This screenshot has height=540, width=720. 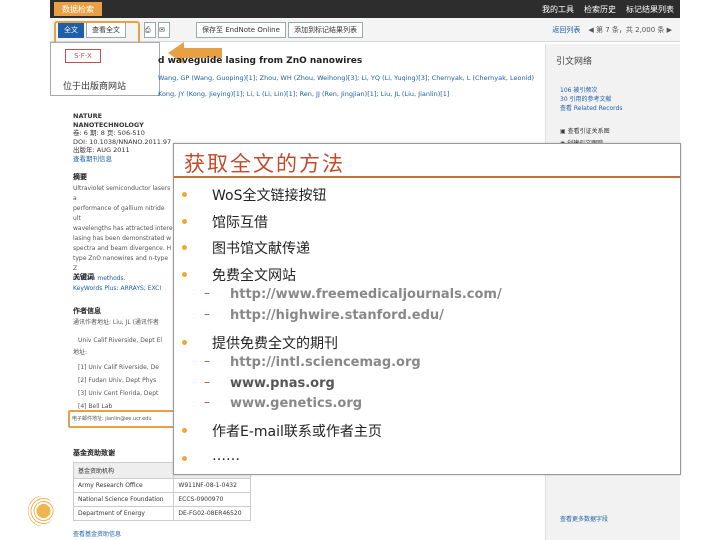 I want to click on reprint-address: 通讯作者地址: Liu, JL (通讯作者, so click(x=116, y=322).